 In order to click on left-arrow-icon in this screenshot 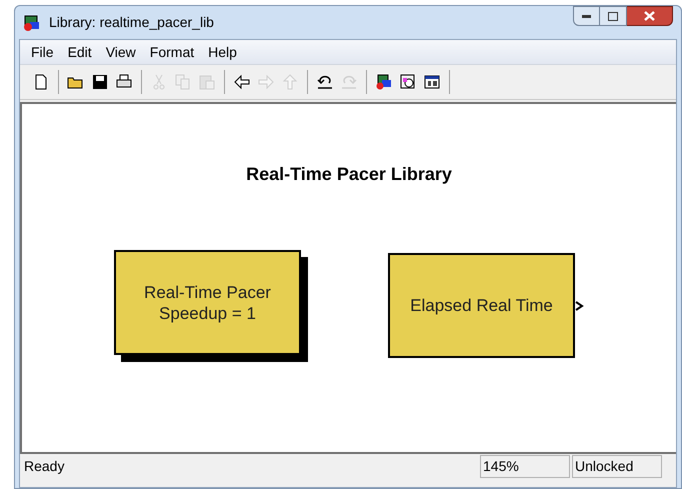, I will do `click(242, 82)`.